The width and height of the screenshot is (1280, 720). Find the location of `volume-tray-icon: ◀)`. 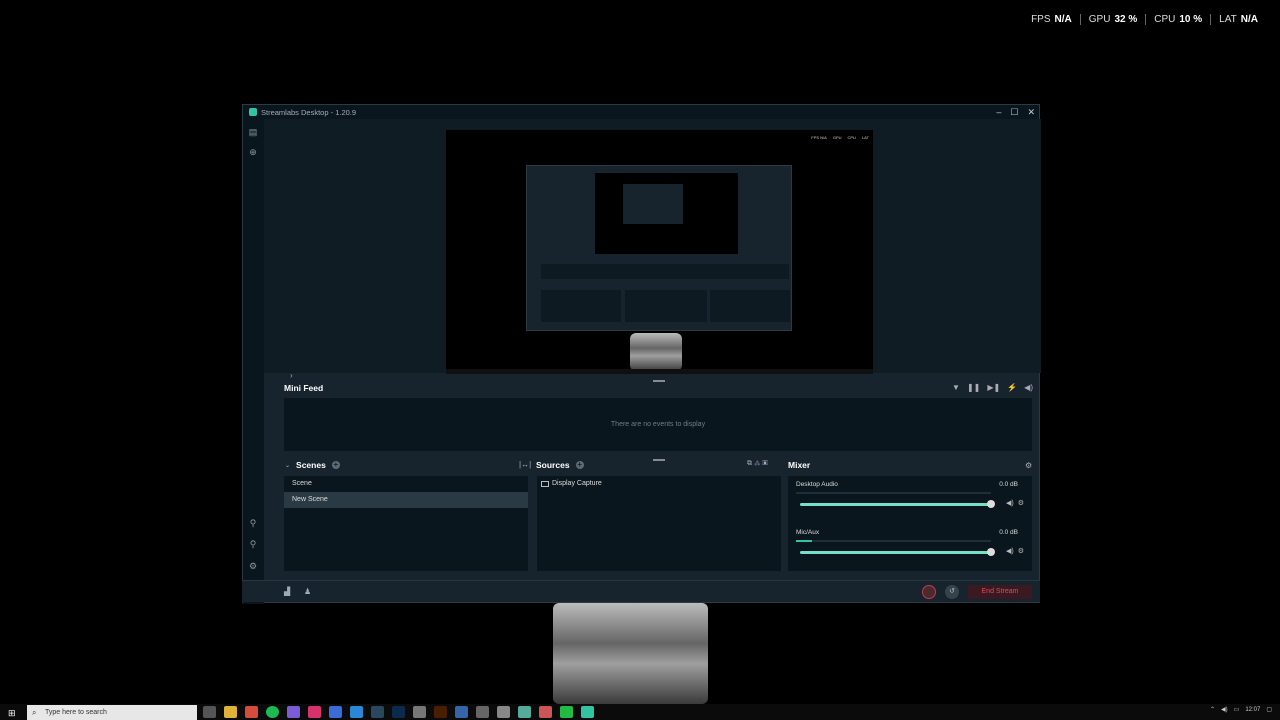

volume-tray-icon: ◀) is located at coordinates (1224, 709).